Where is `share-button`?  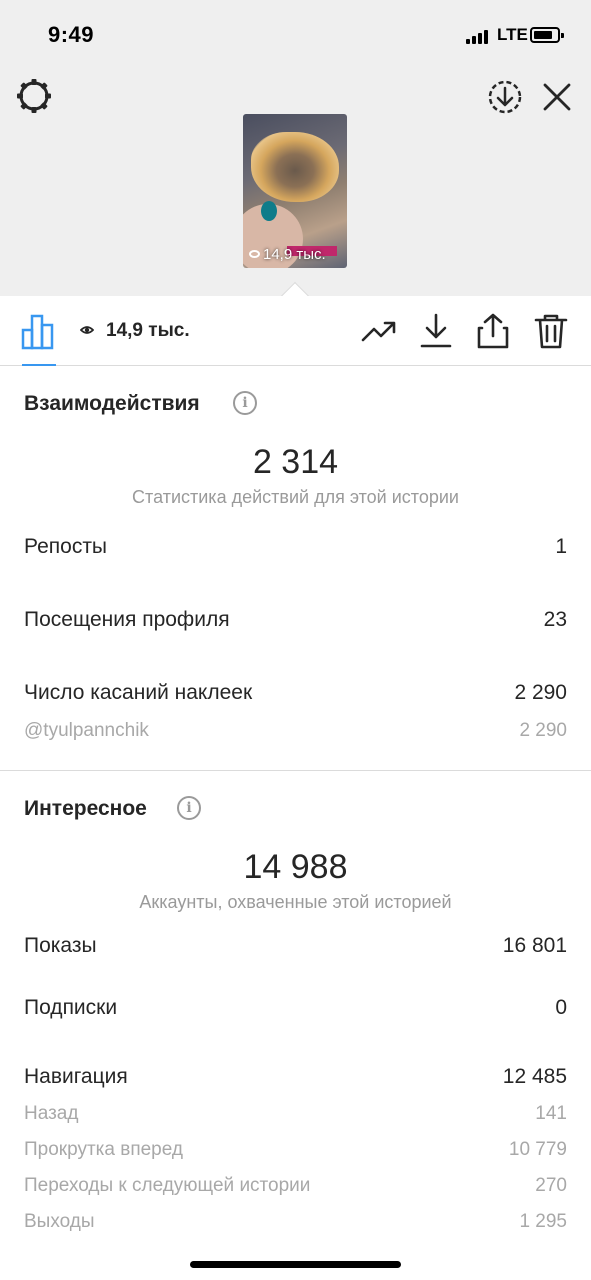
share-button is located at coordinates (493, 331).